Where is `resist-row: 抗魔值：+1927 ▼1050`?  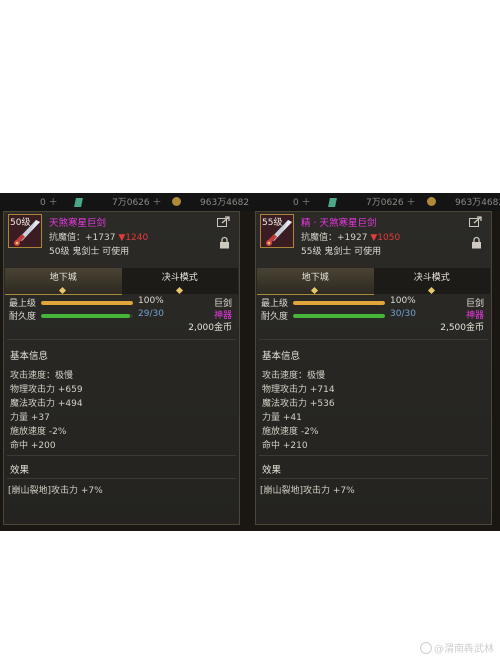
resist-row: 抗魔值：+1927 ▼1050 is located at coordinates (351, 238).